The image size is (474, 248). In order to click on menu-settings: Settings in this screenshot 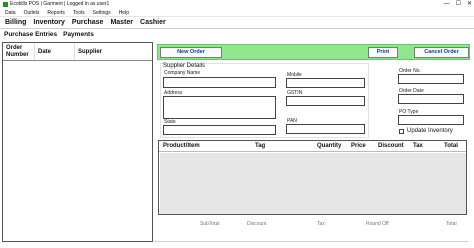, I will do `click(102, 12)`.